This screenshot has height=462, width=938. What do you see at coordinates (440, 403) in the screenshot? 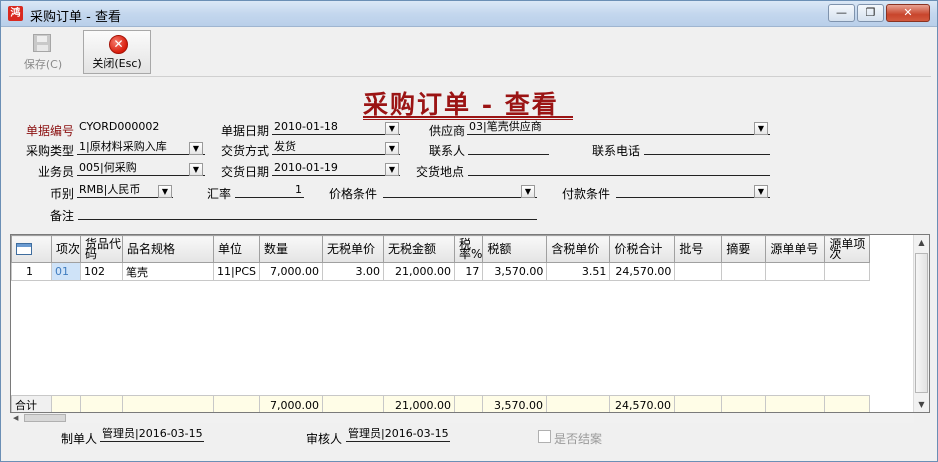
I see `totals-row: 合计 7,000.00 21,000.00 3,570.00 24,570.00` at bounding box center [440, 403].